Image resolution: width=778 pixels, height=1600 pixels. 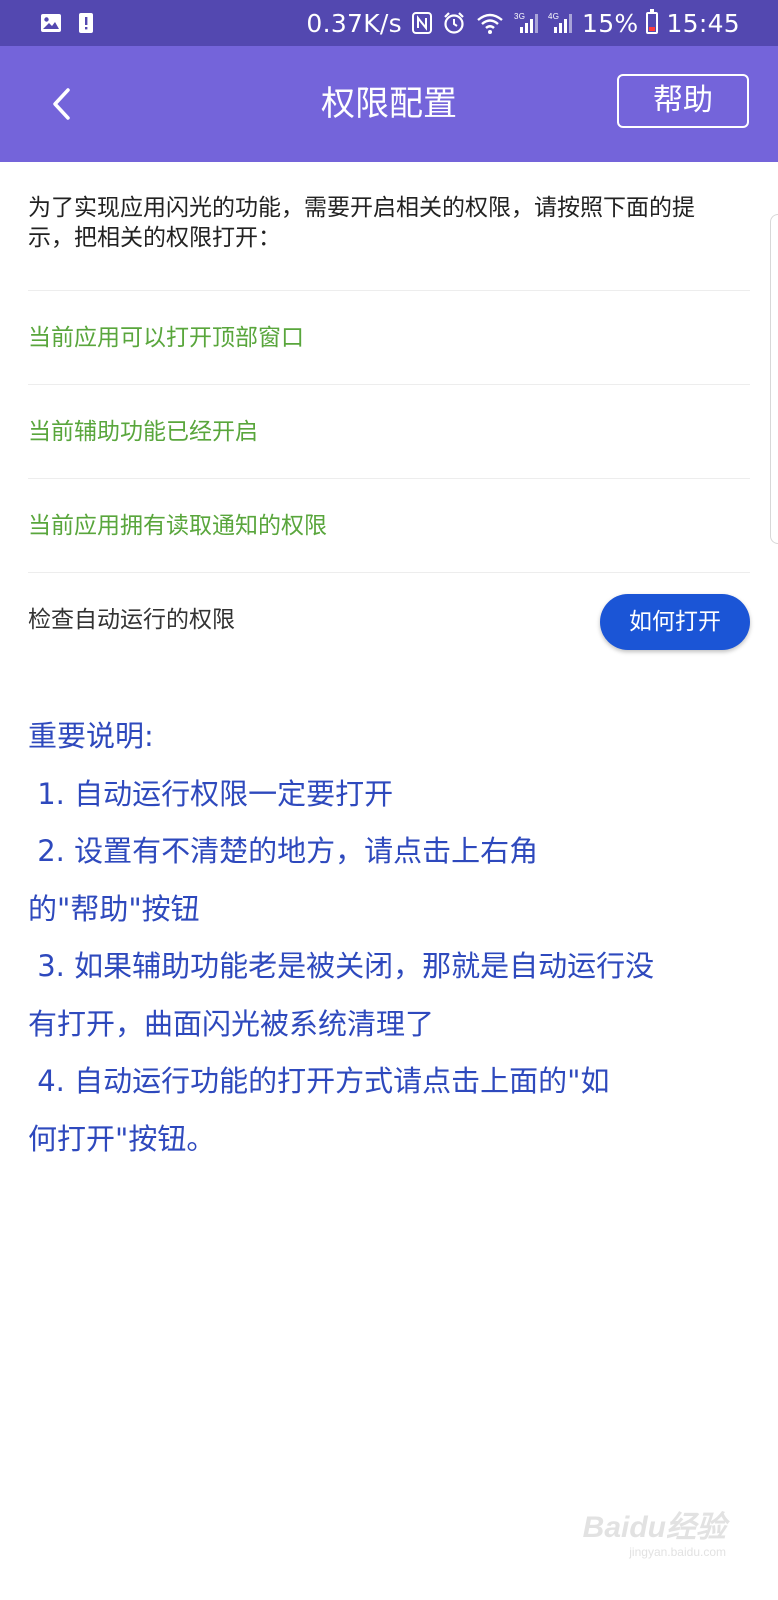 What do you see at coordinates (389, 337) in the screenshot?
I see `permission-row-top-window: 当前应用可以打开顶部窗口` at bounding box center [389, 337].